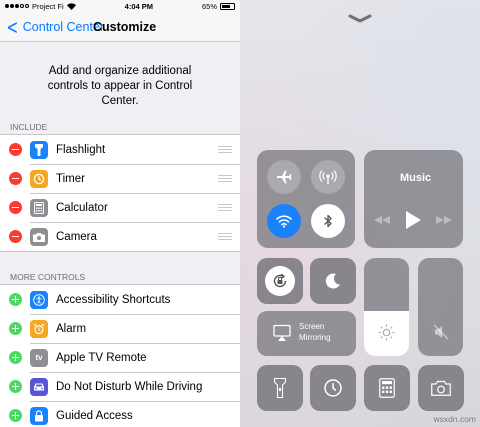 Image resolution: width=480 pixels, height=427 pixels. I want to click on wifi-toggle, so click(284, 221).